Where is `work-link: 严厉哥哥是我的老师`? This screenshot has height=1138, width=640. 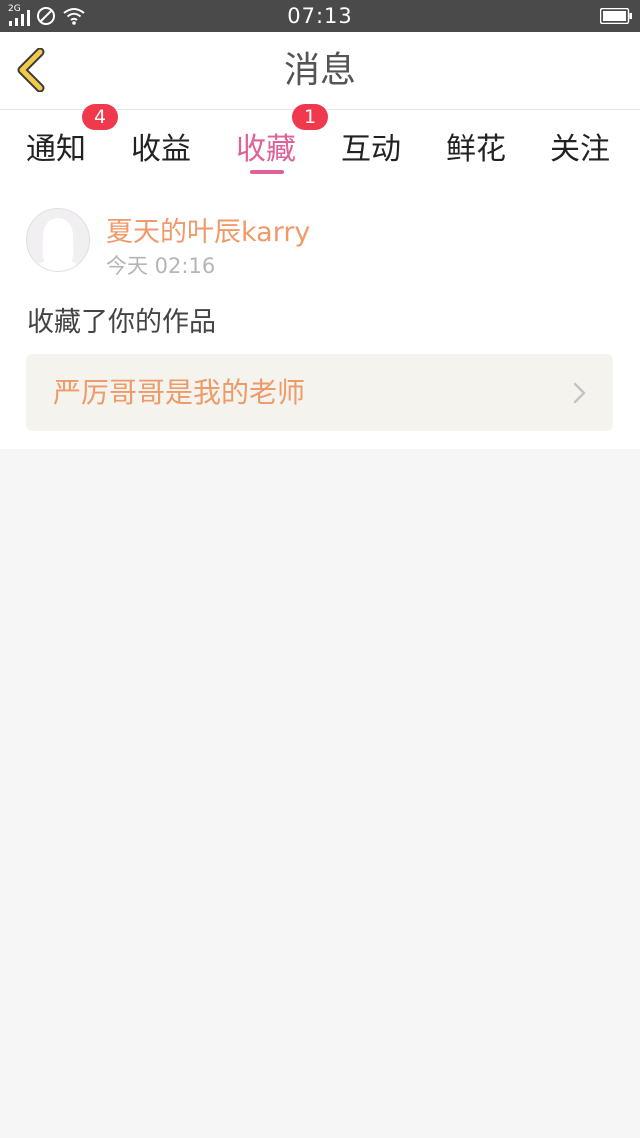 work-link: 严厉哥哥是我的老师 is located at coordinates (319, 392).